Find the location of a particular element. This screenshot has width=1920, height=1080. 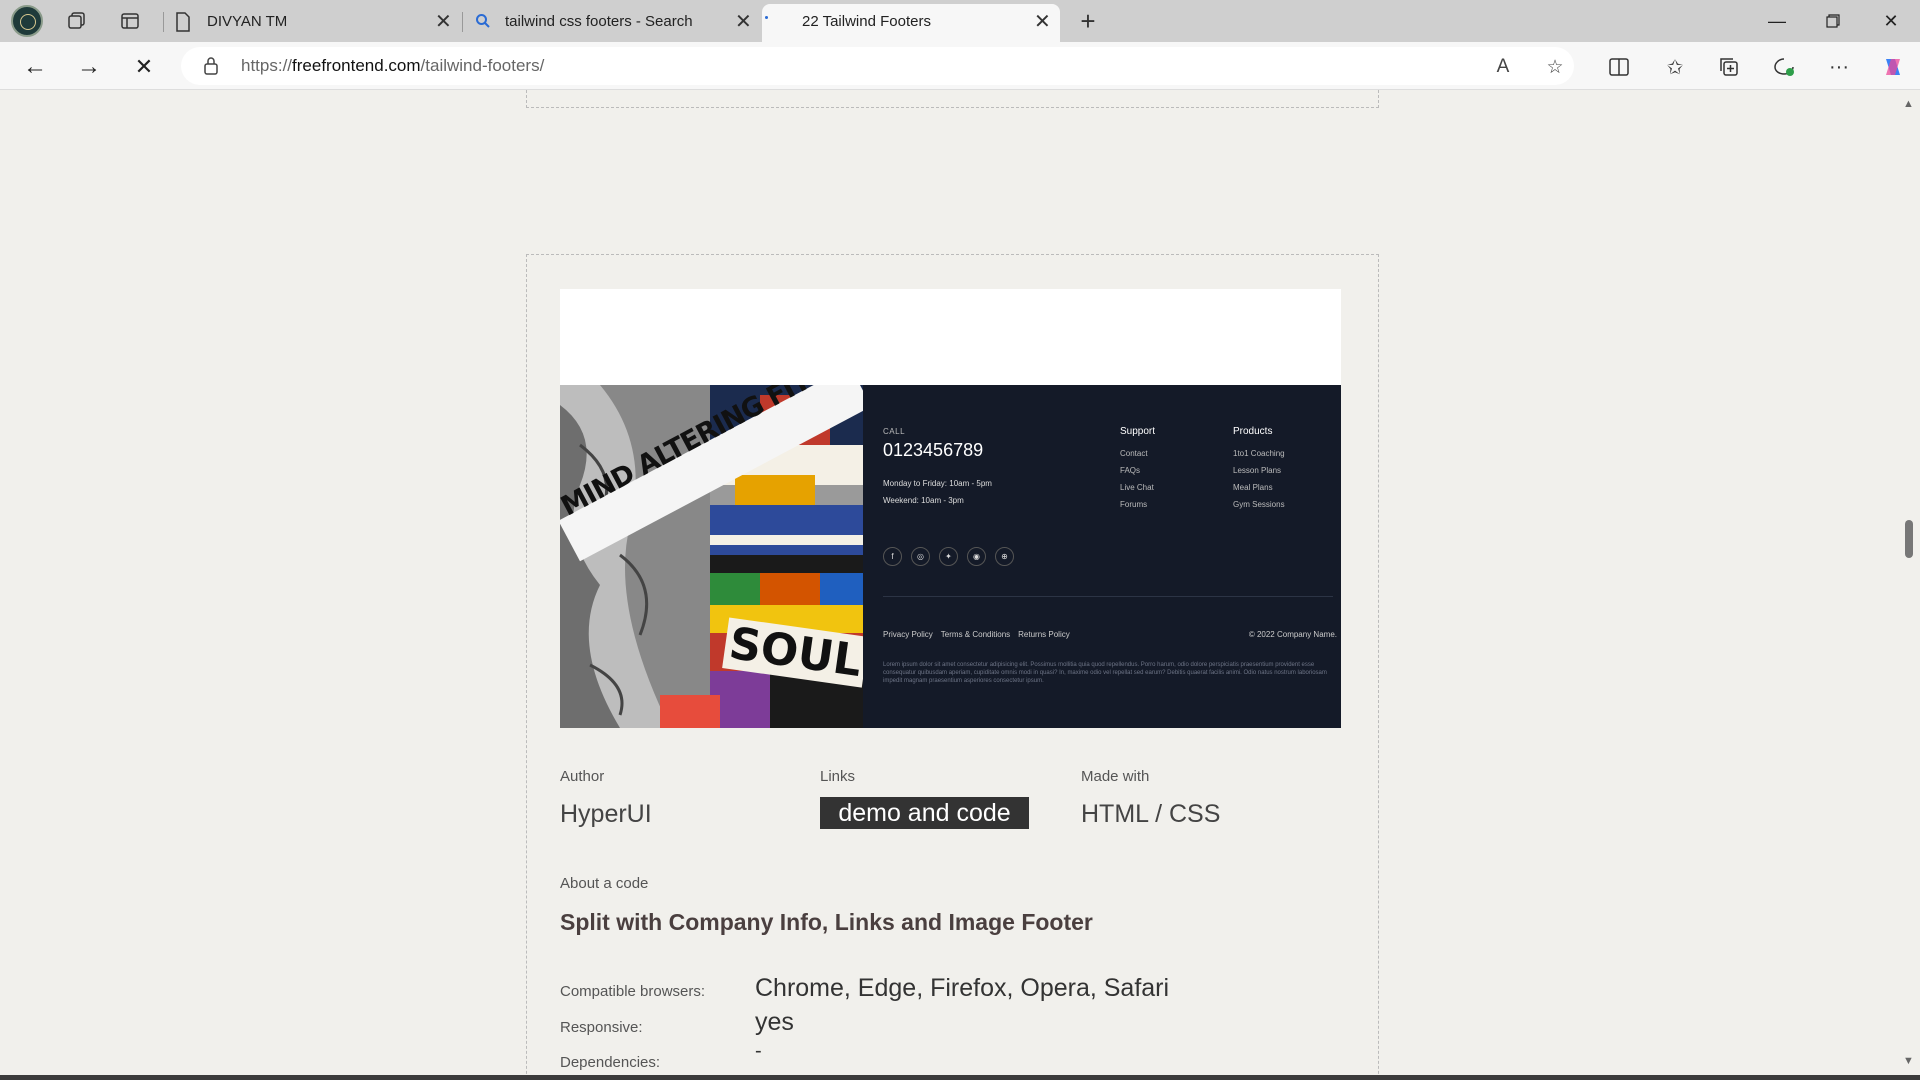

scroll-thumb is located at coordinates (1909, 539).